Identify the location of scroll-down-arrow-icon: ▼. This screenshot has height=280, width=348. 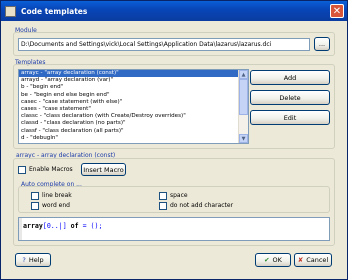
(243, 138).